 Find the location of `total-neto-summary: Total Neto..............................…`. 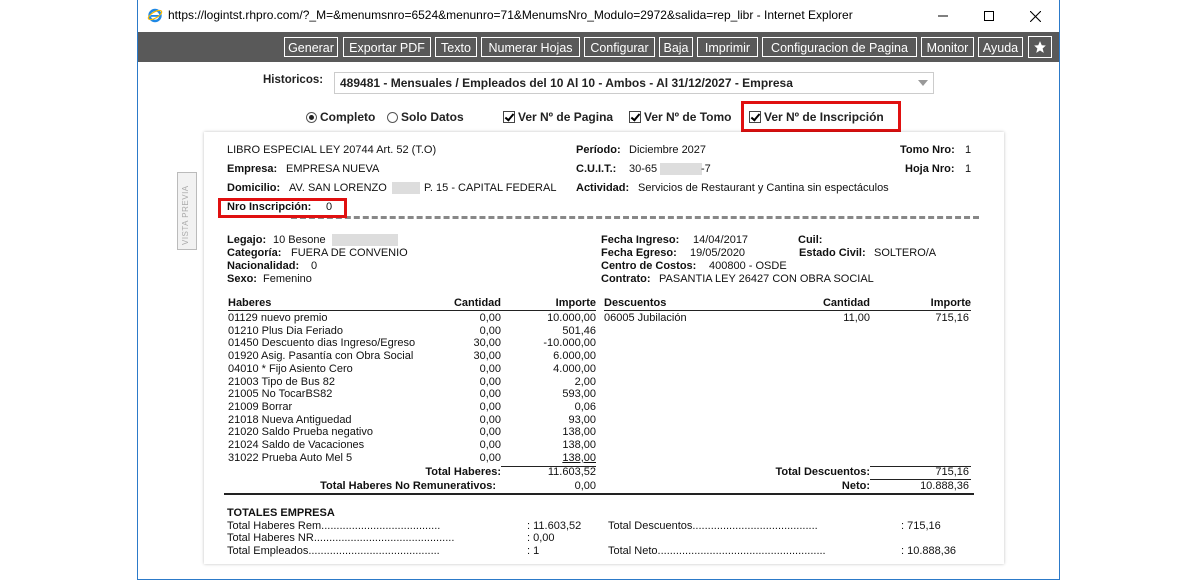

total-neto-summary: Total Neto..............................… is located at coordinates (717, 551).